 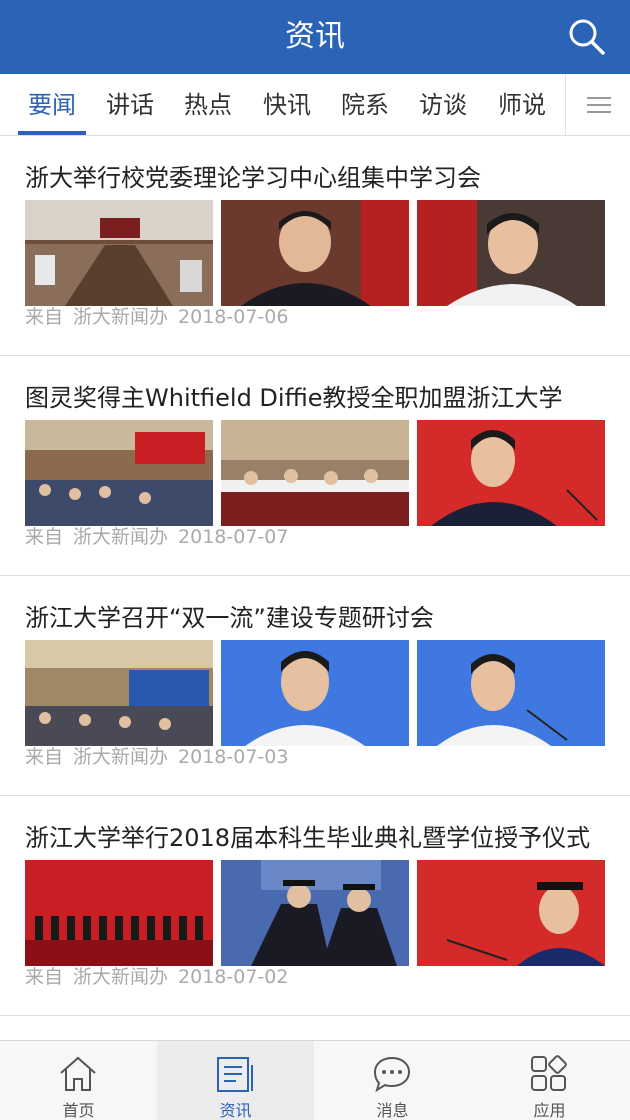 I want to click on news-date: 2018-07-06, so click(x=233, y=317).